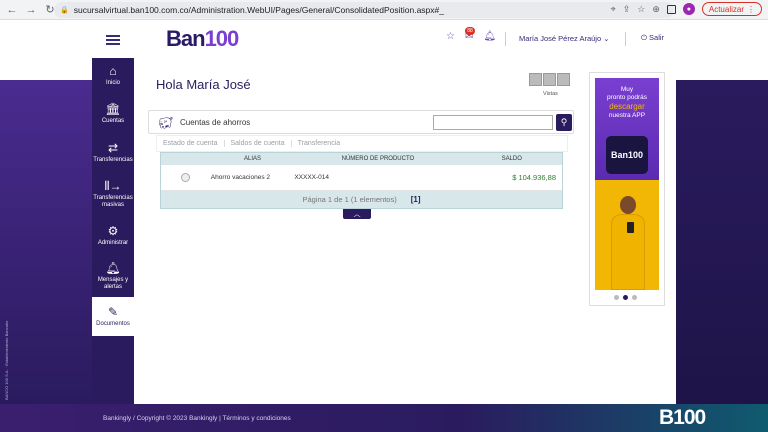 Image resolution: width=768 pixels, height=432 pixels. What do you see at coordinates (113, 194) in the screenshot?
I see `sidebar-item-transferencias-masivas: ⫴→ Transferencias masivas` at bounding box center [113, 194].